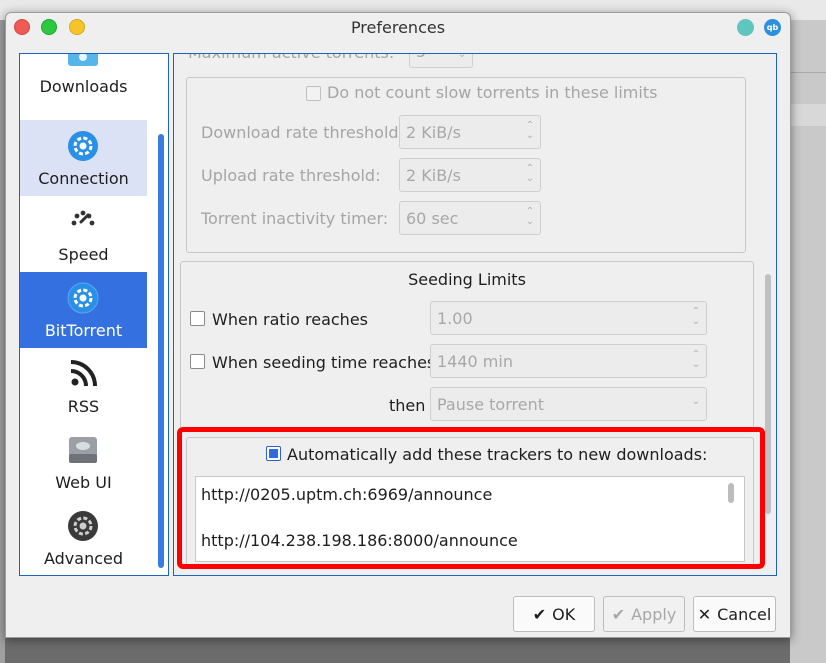 The height and width of the screenshot is (663, 826). I want to click on ratio-spinbox: 1.00 ⌃ ⌄, so click(568, 318).